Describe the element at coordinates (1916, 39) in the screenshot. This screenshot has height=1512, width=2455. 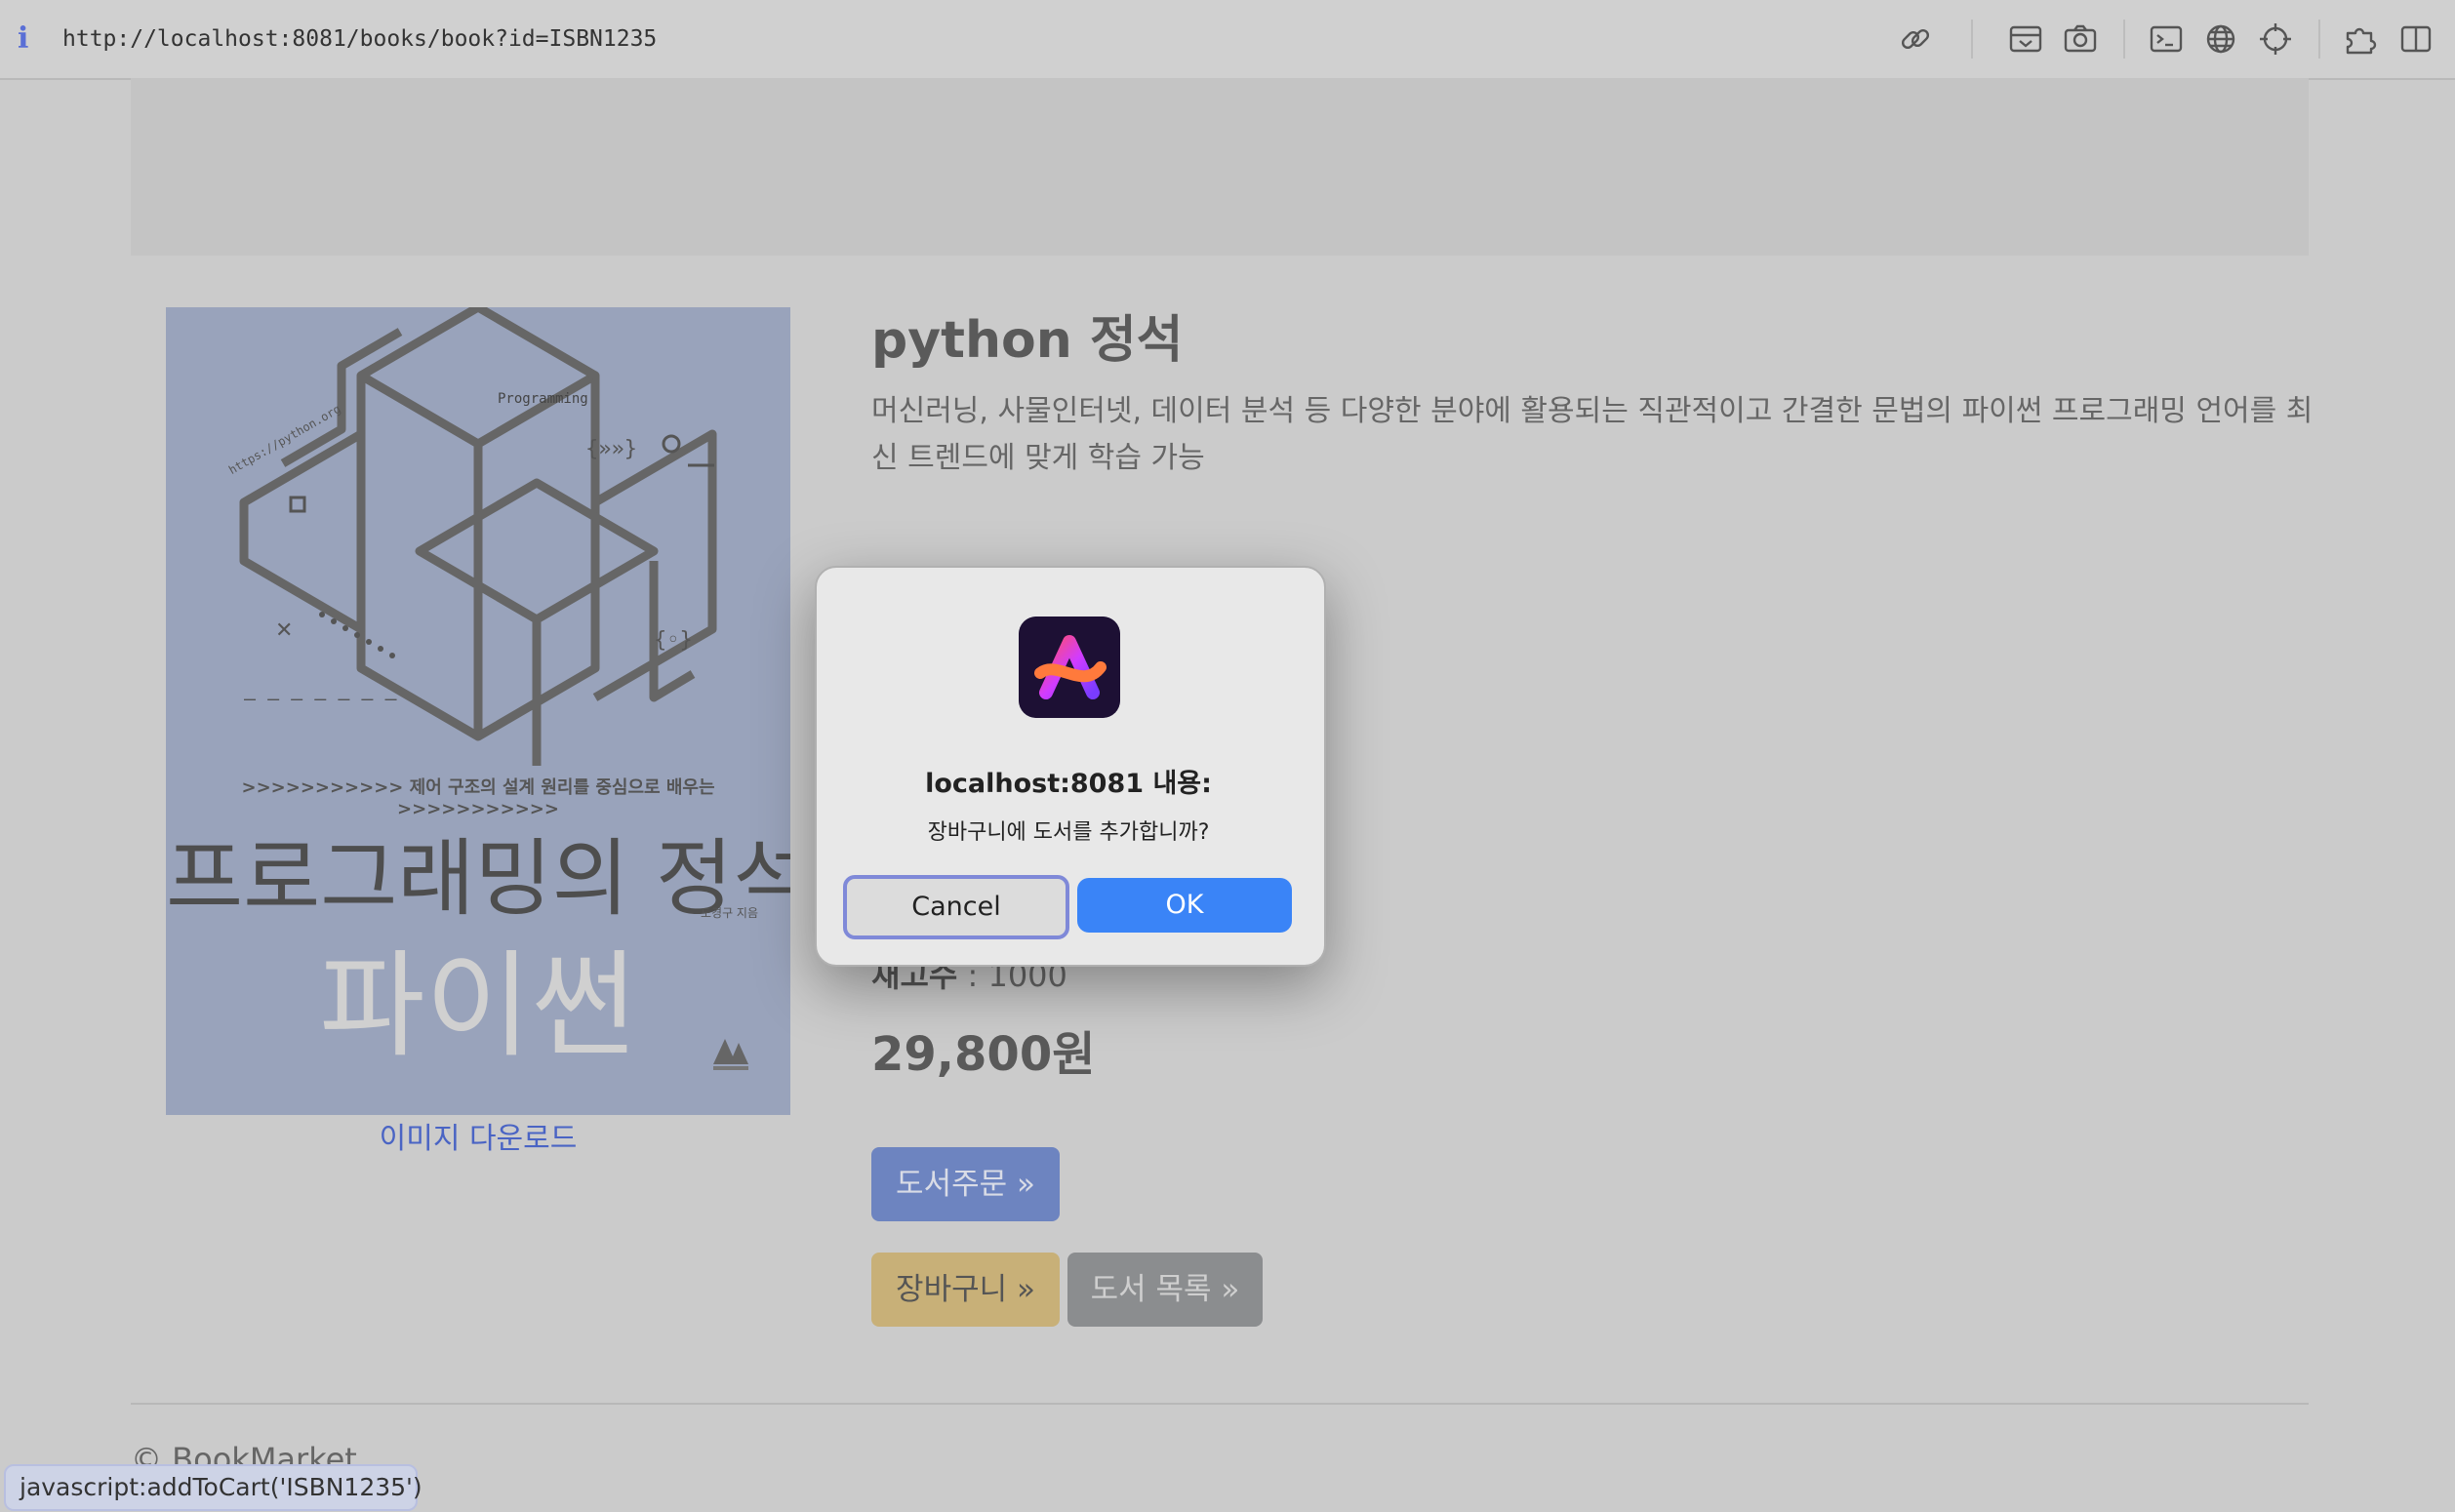
I see `link-icon` at that location.